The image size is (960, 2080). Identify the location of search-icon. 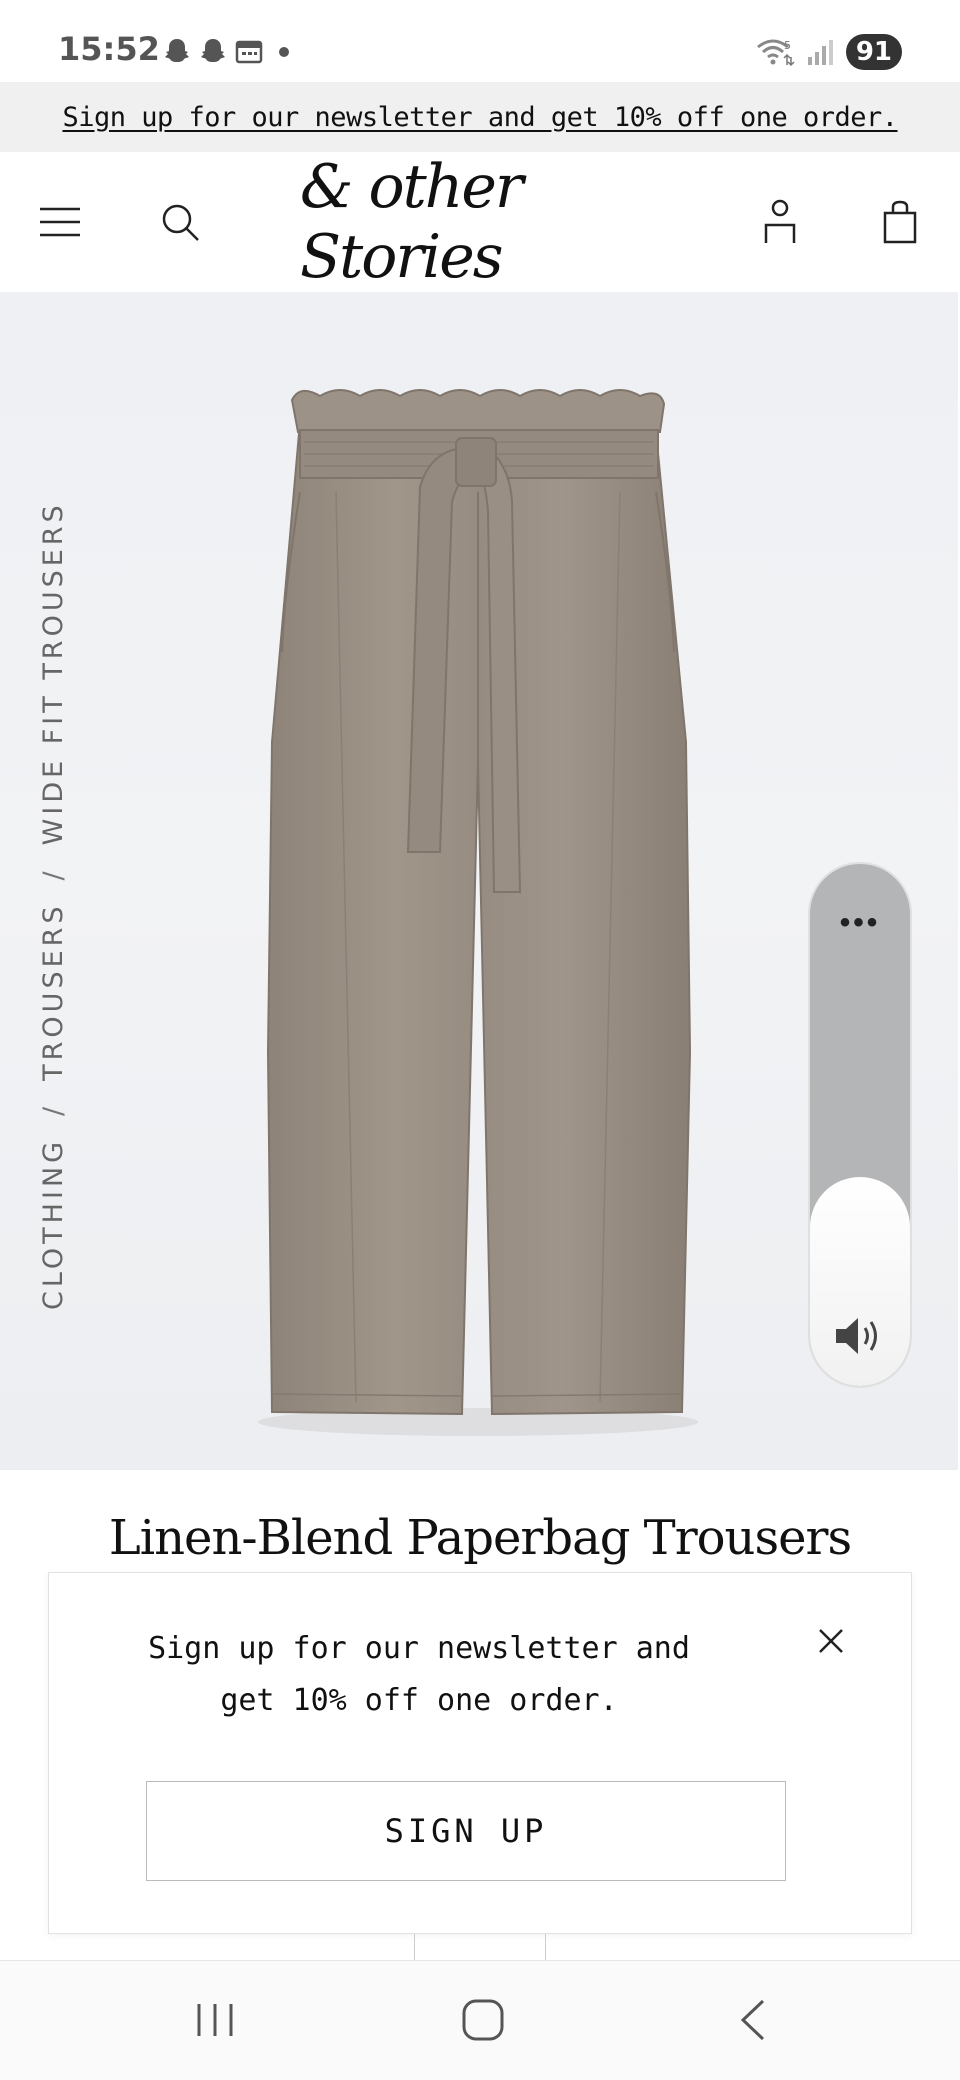
(180, 222).